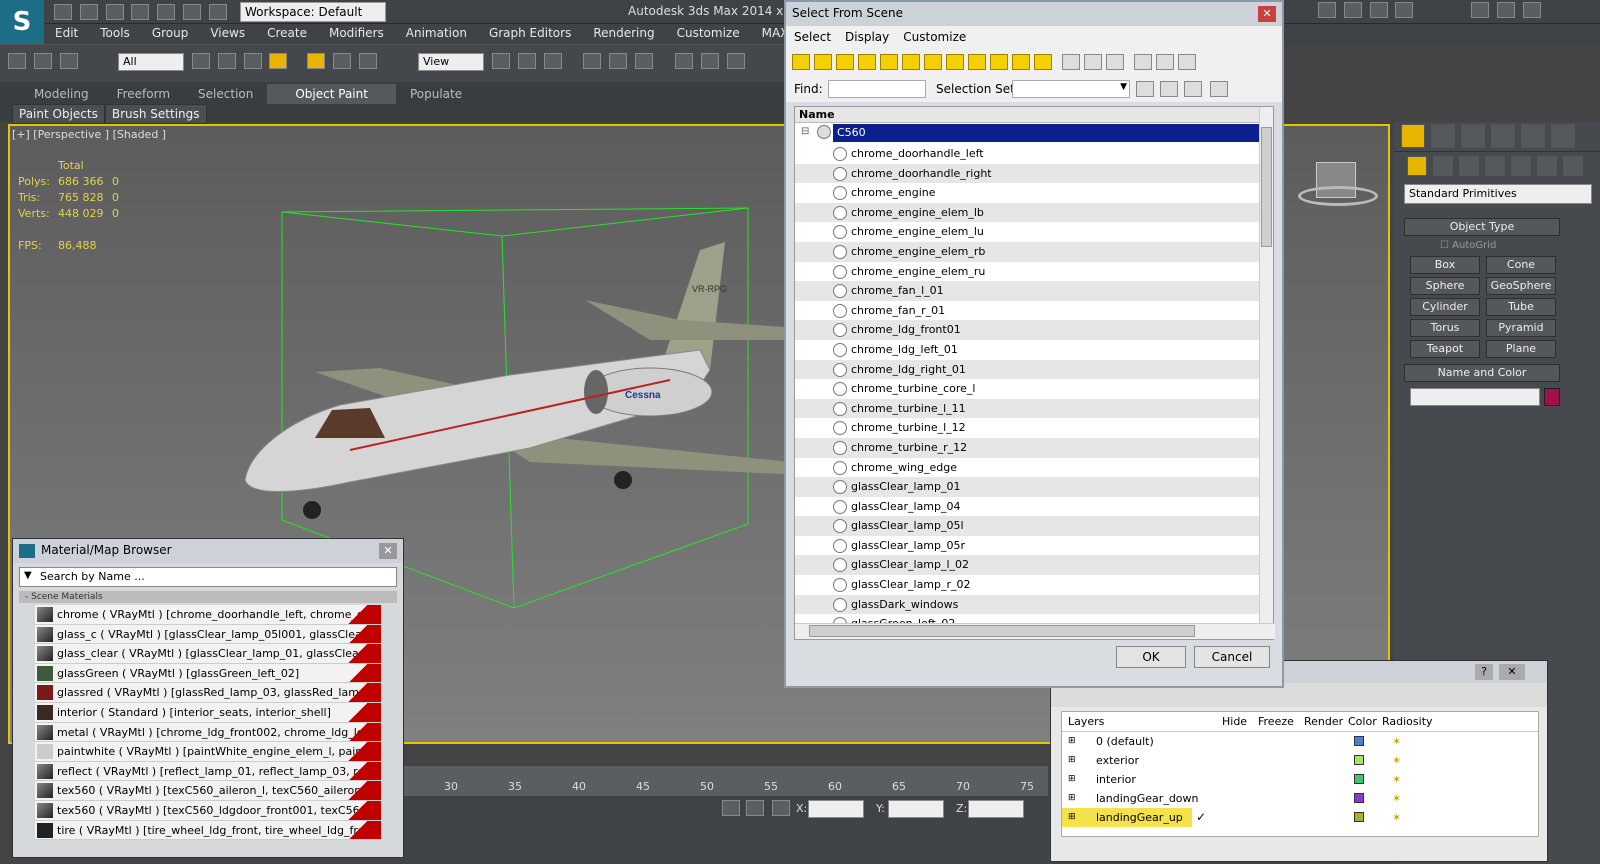  What do you see at coordinates (1028, 232) in the screenshot?
I see `list-item: chrome_engine_elem_lu` at bounding box center [1028, 232].